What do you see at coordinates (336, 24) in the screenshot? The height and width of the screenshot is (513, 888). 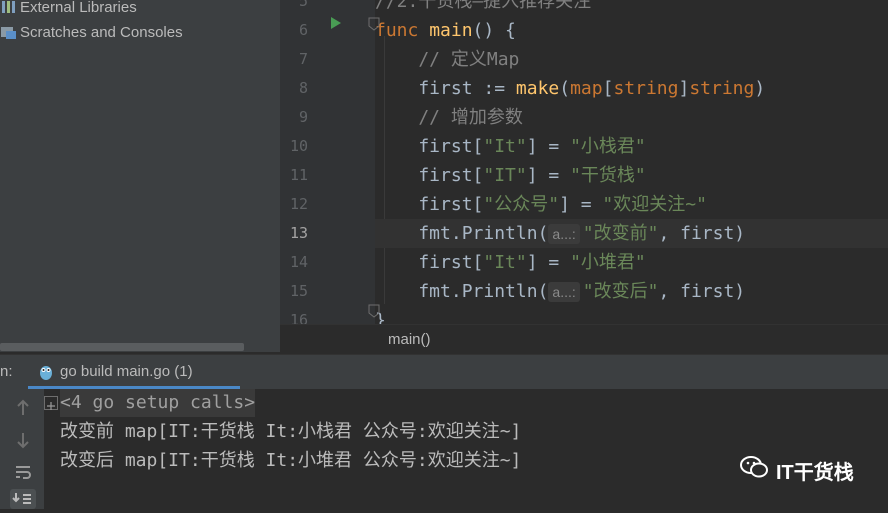 I see `run-gutter-icon` at bounding box center [336, 24].